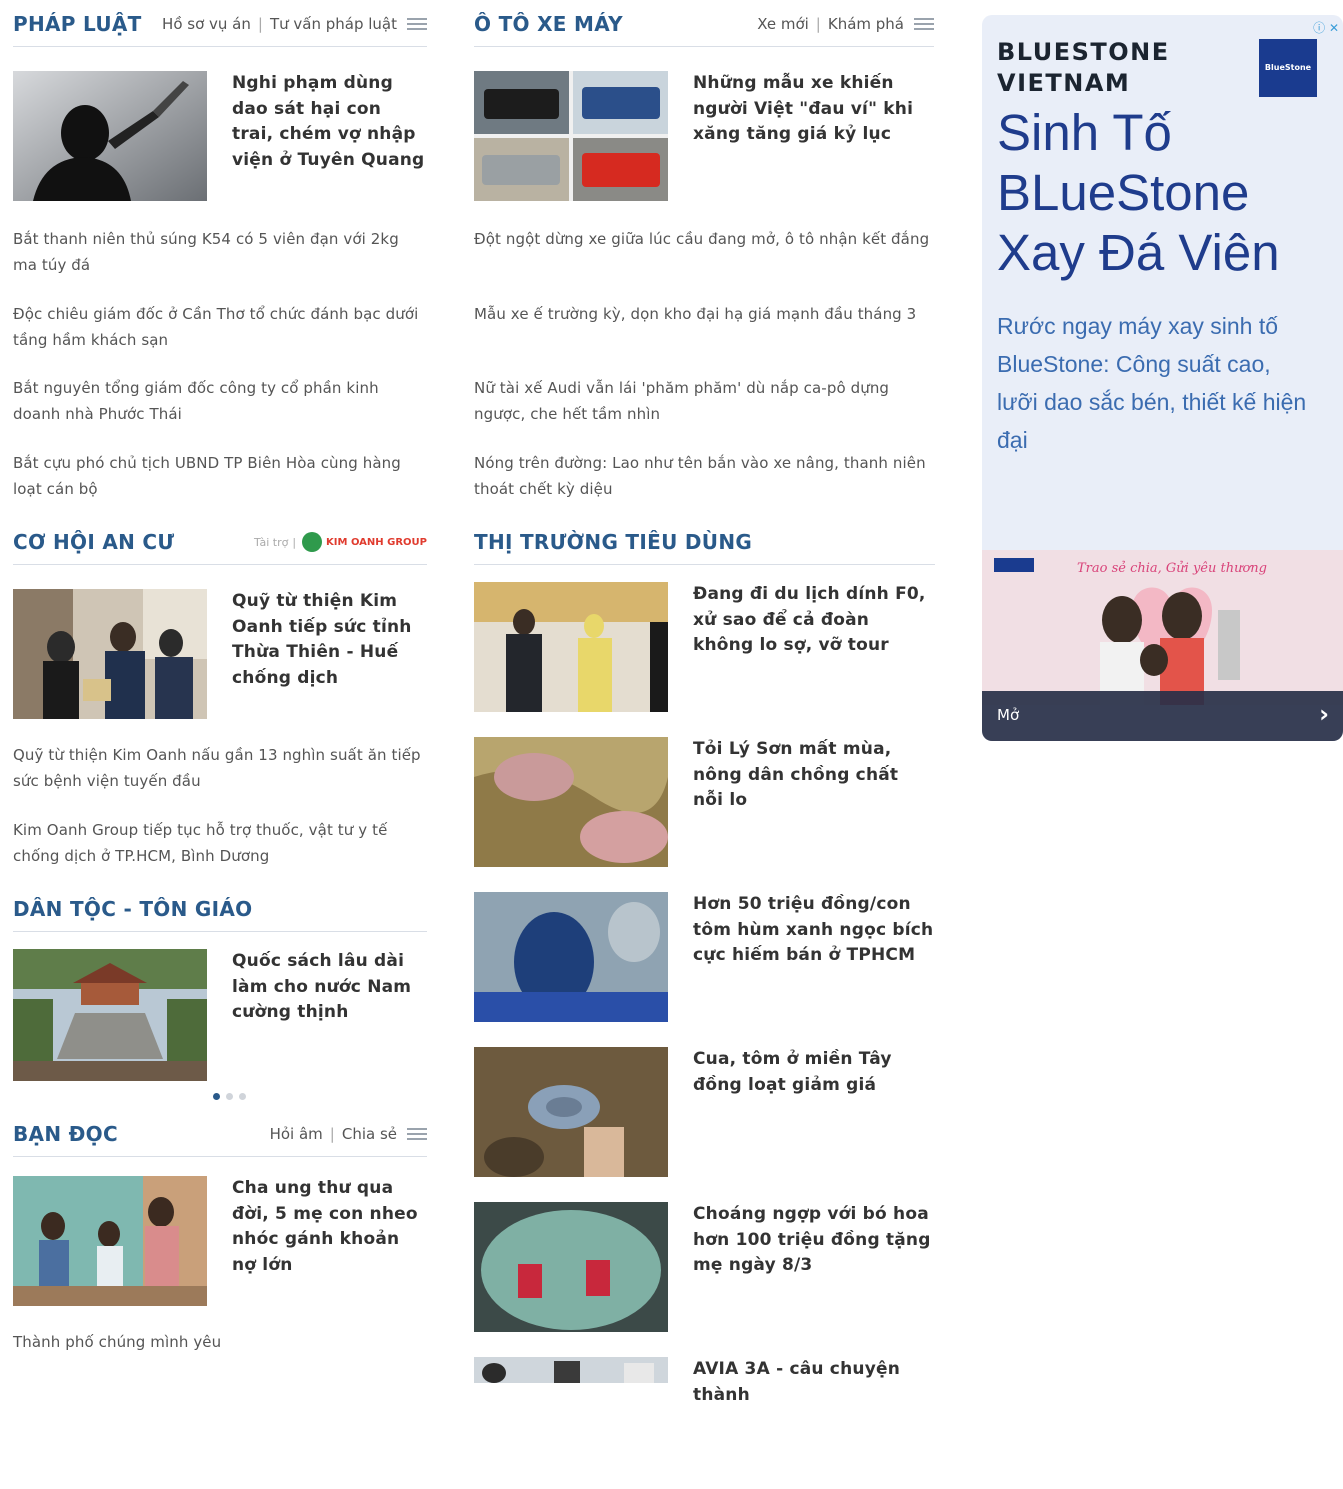  What do you see at coordinates (1172, 568) in the screenshot?
I see `ad-image-caption: Trao sẻ chia, Gửi yêu thương` at bounding box center [1172, 568].